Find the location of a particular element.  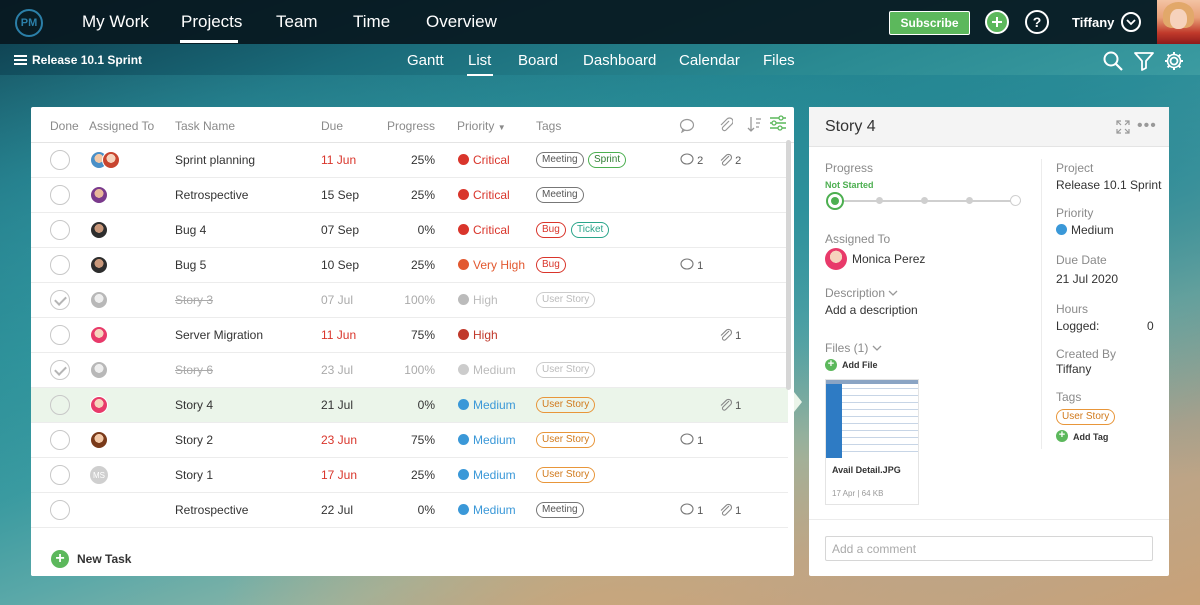

due-date: 21 Jul is located at coordinates (337, 405).